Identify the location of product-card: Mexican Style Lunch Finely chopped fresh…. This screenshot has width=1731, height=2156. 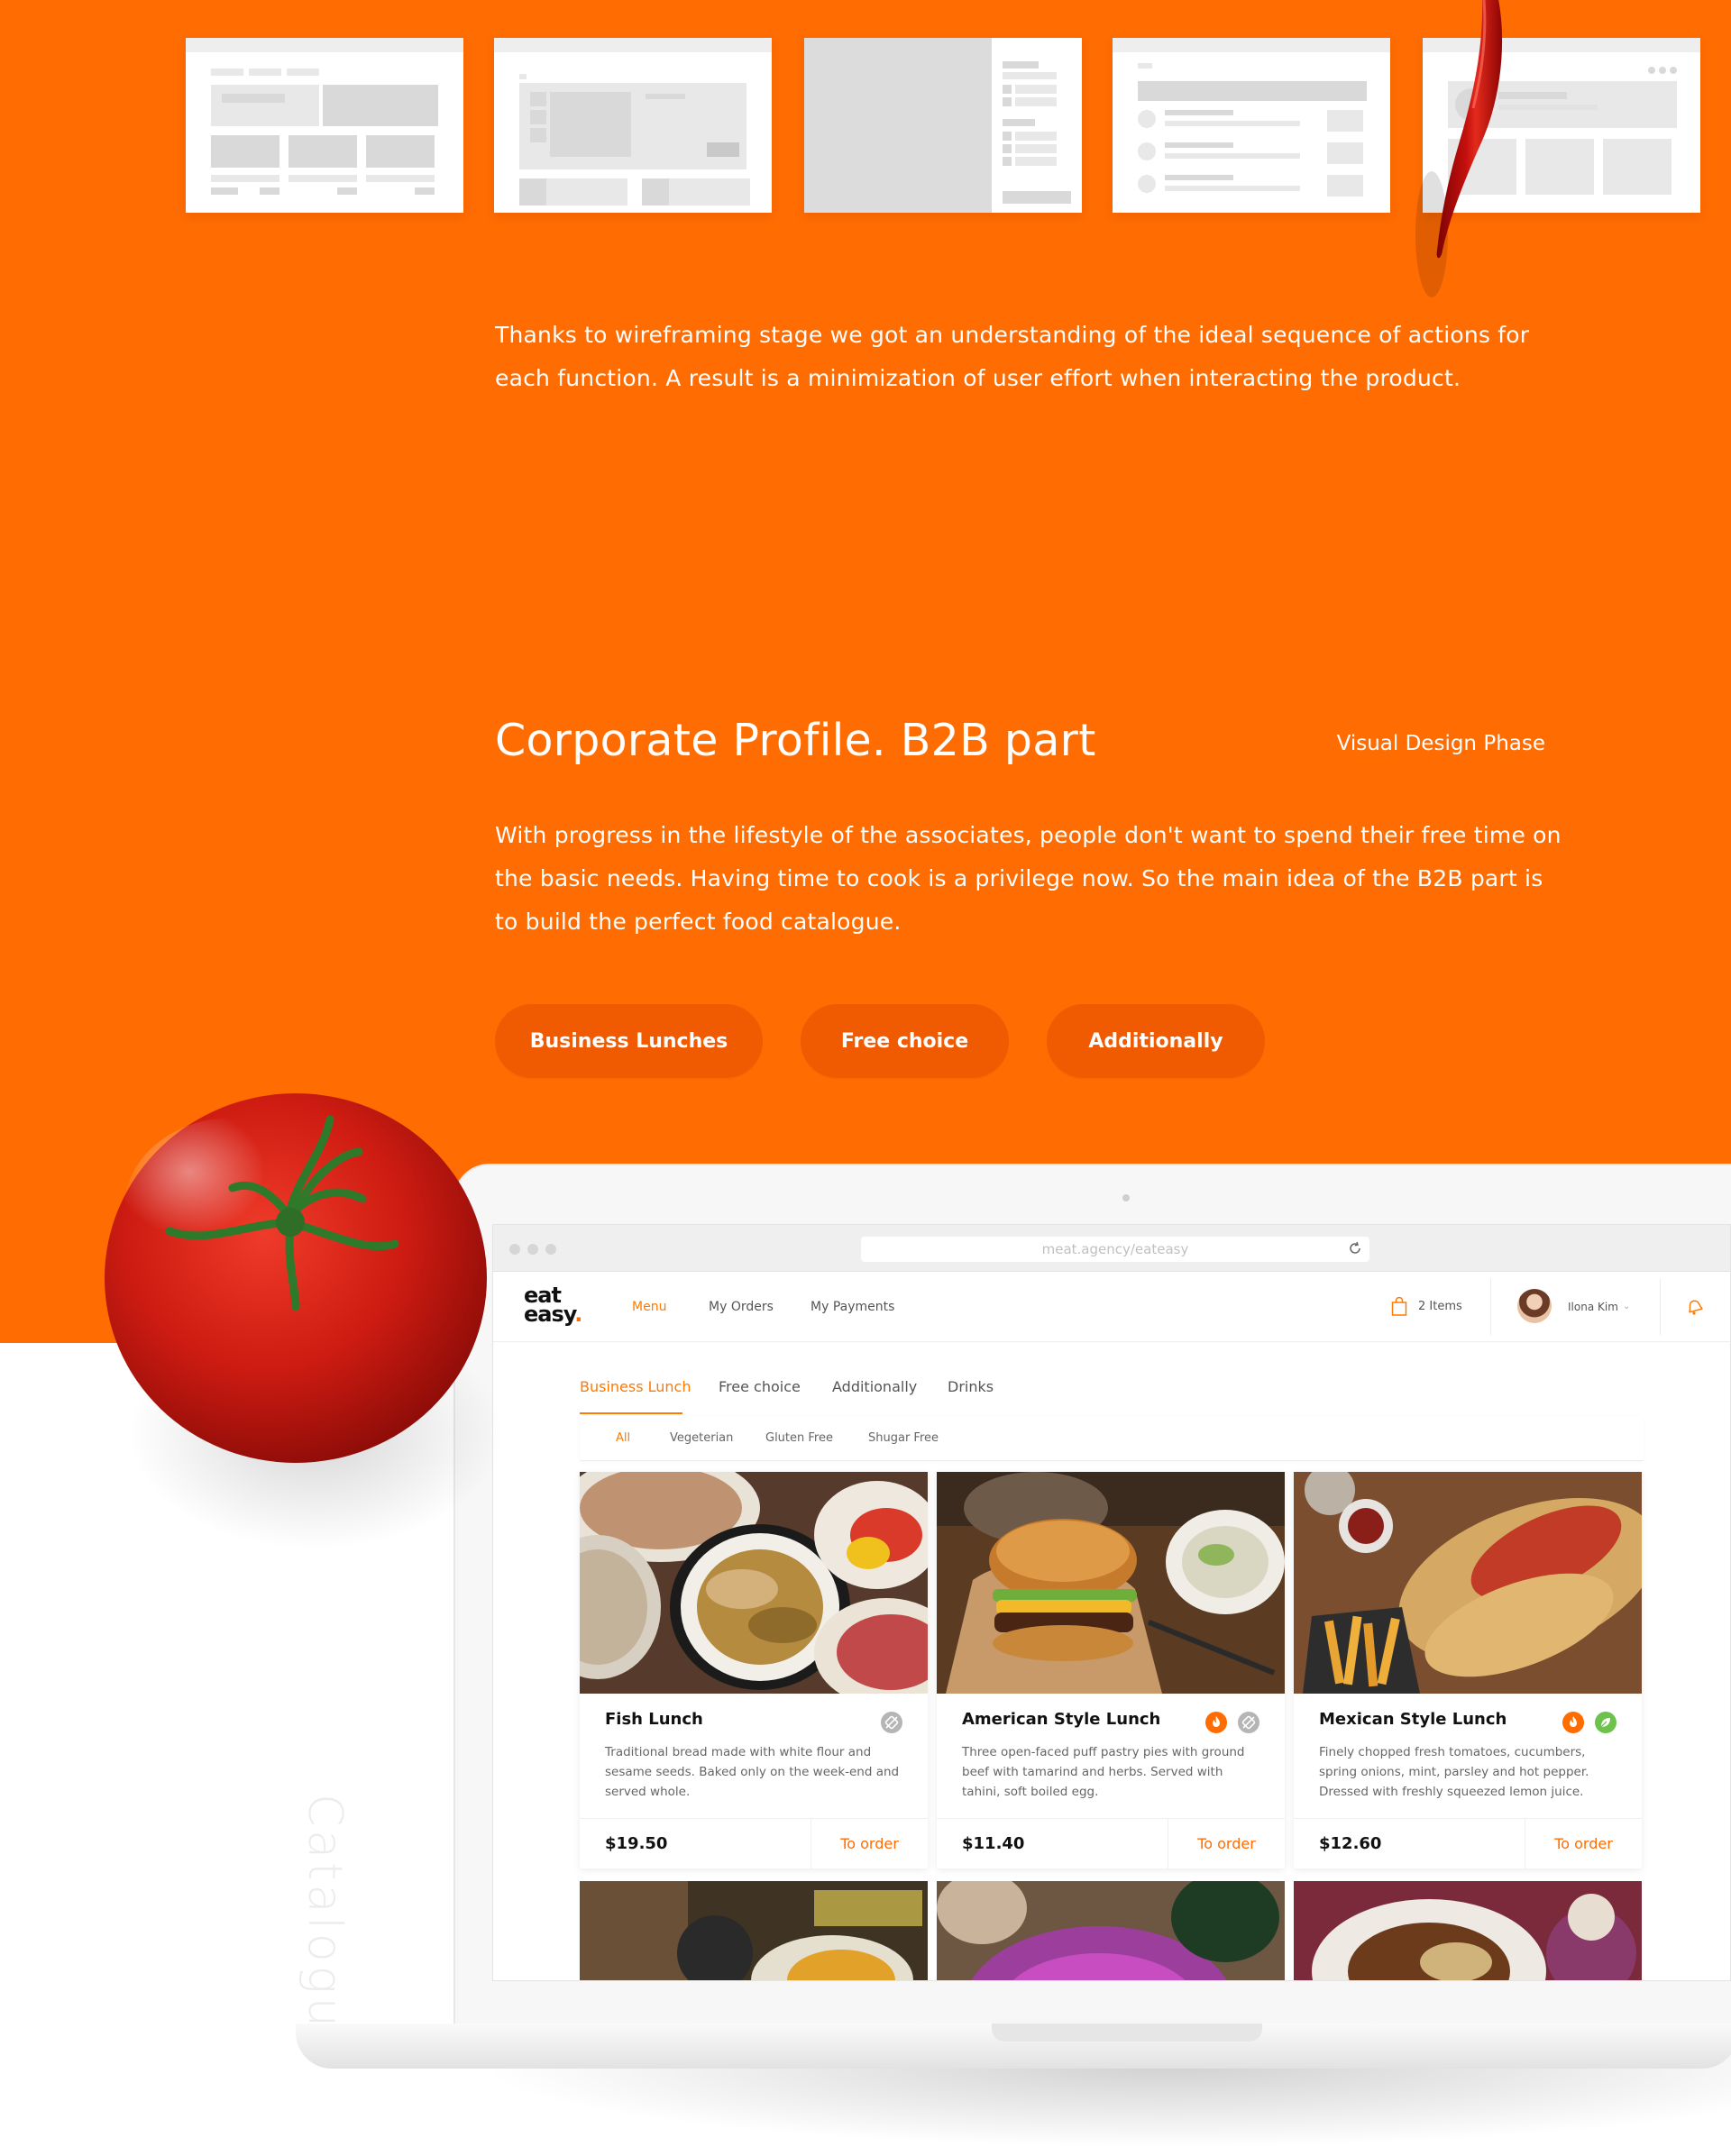
(1468, 1670).